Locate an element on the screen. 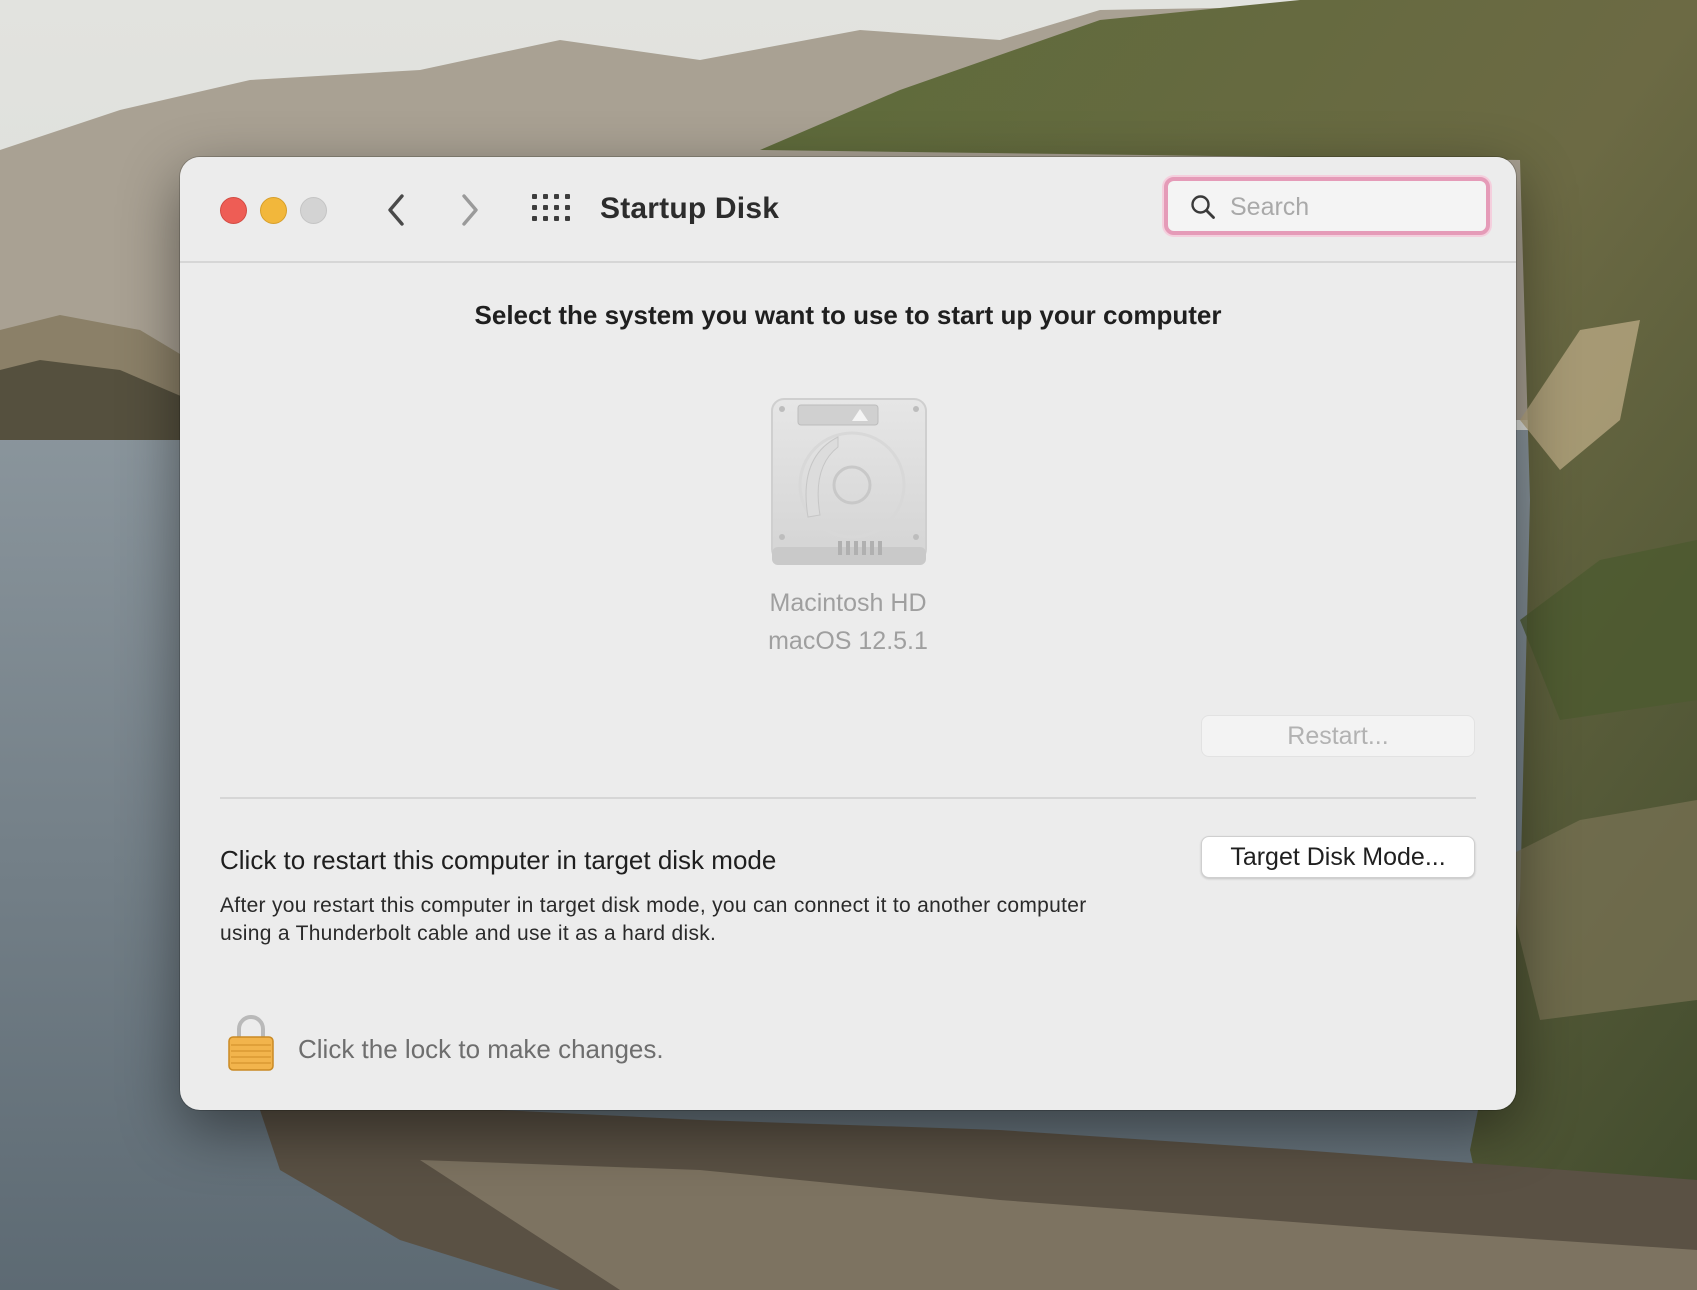 The image size is (1697, 1290). lock-message: Click the lock to make changes. is located at coordinates (481, 1049).